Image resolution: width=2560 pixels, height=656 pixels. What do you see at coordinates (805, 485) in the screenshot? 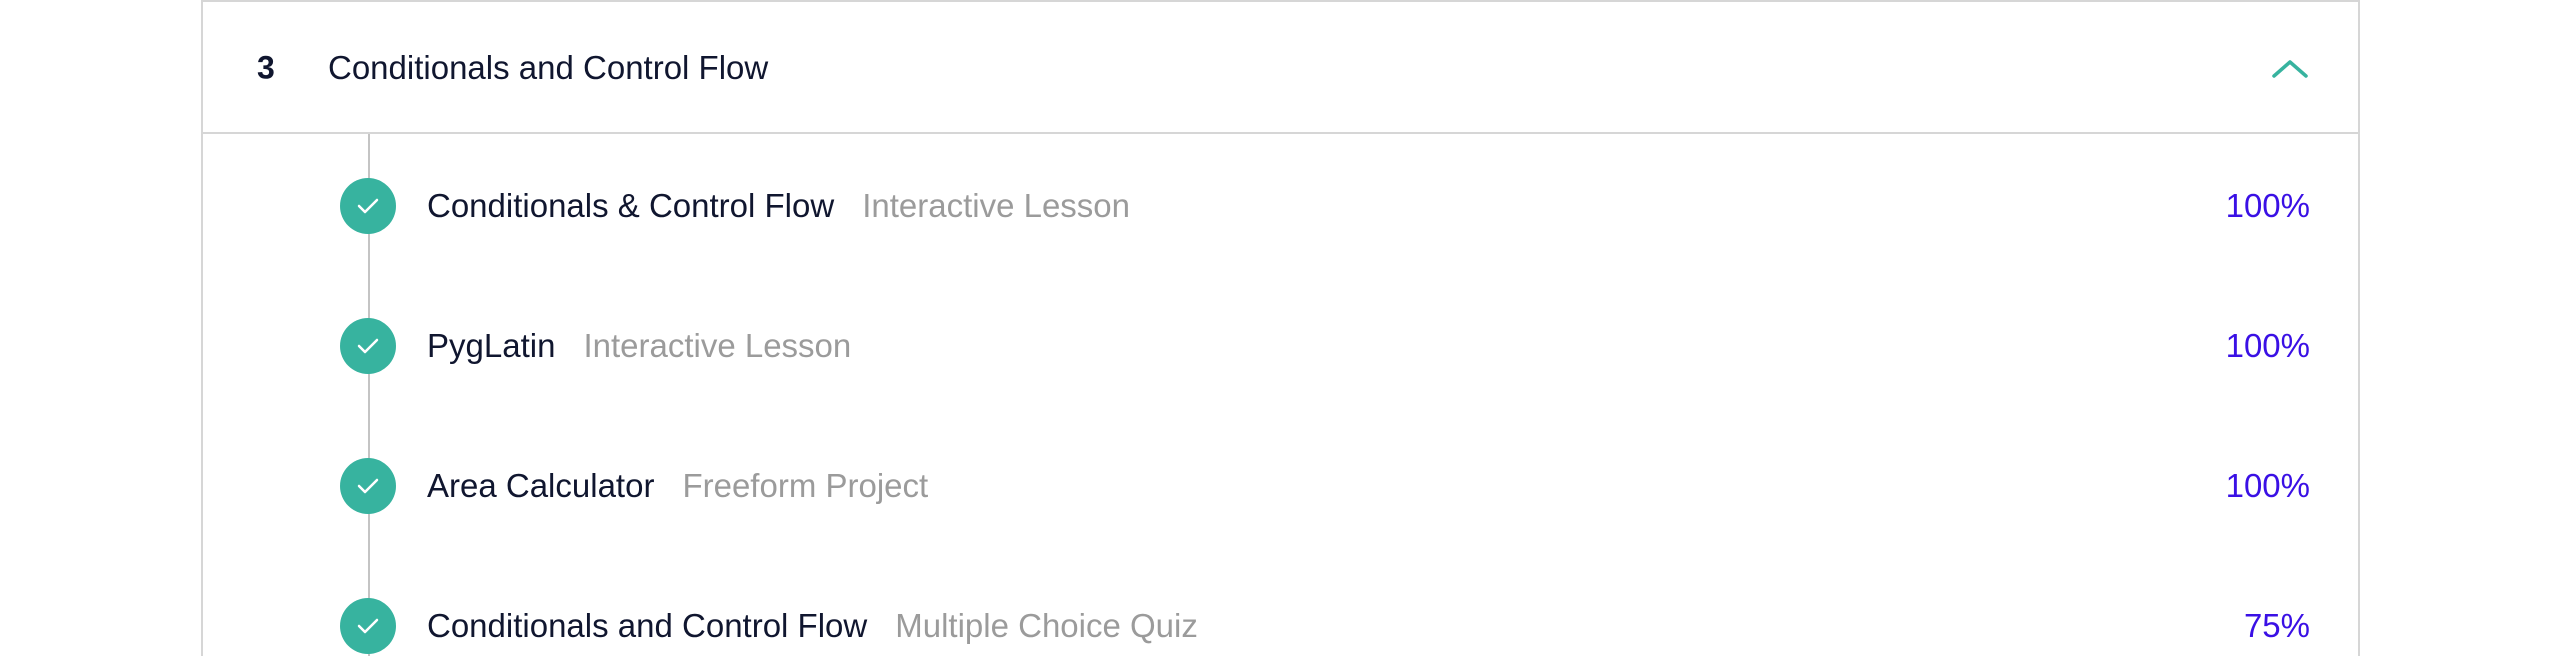
I see `lesson-type: Freeform Project` at bounding box center [805, 485].